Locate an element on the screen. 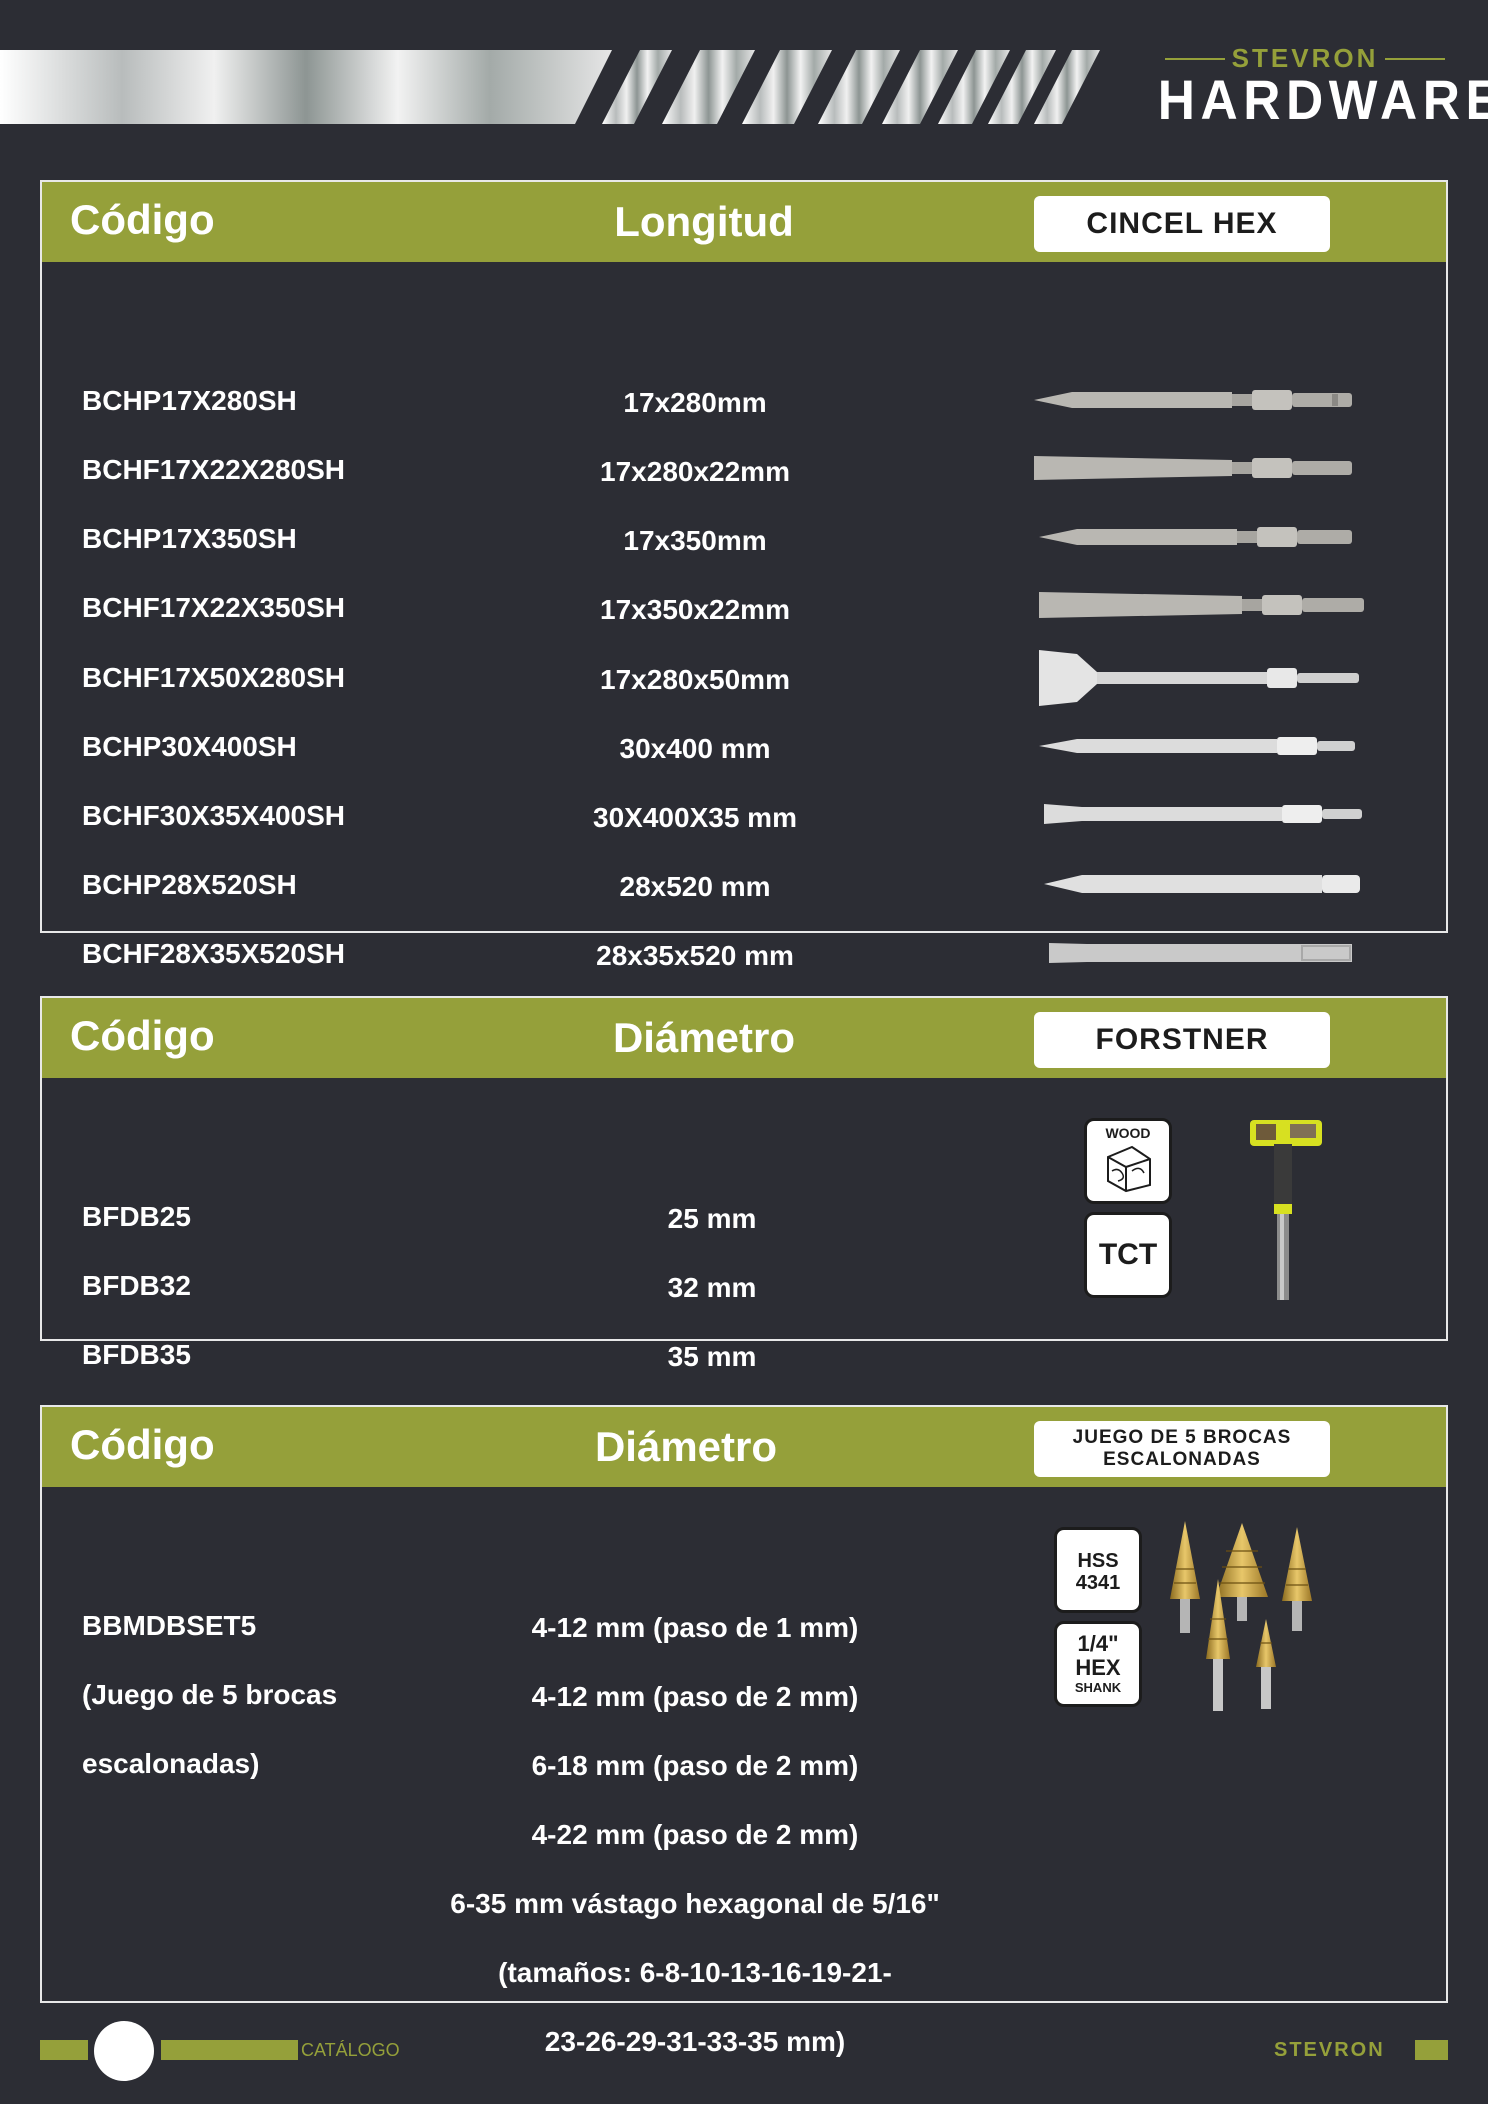 This screenshot has width=1488, height=2104. row-code: BCHF17X22X280SH is located at coordinates (214, 469).